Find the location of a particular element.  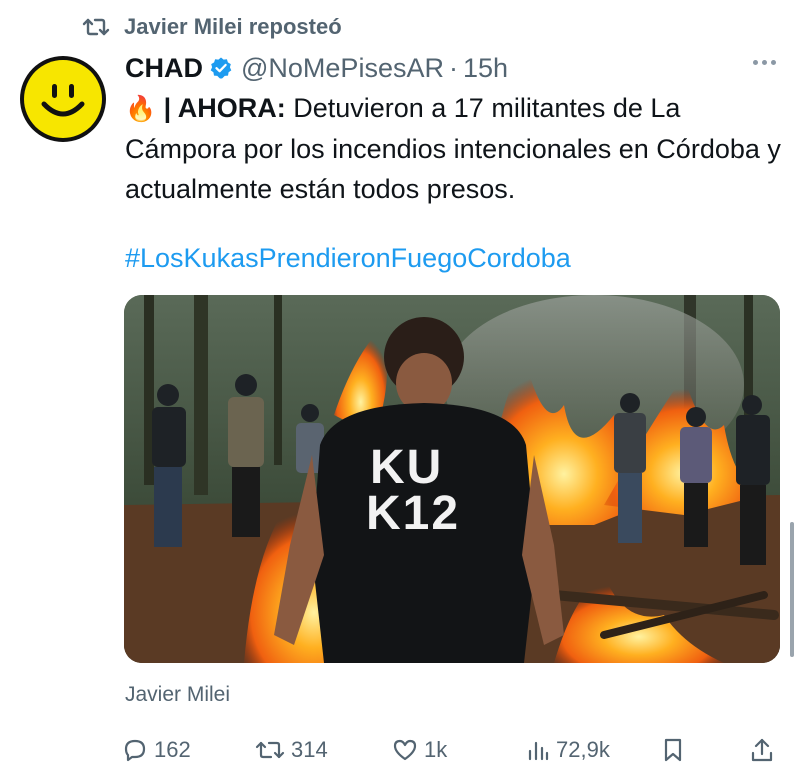

media-caption: Javier Milei is located at coordinates (177, 695).